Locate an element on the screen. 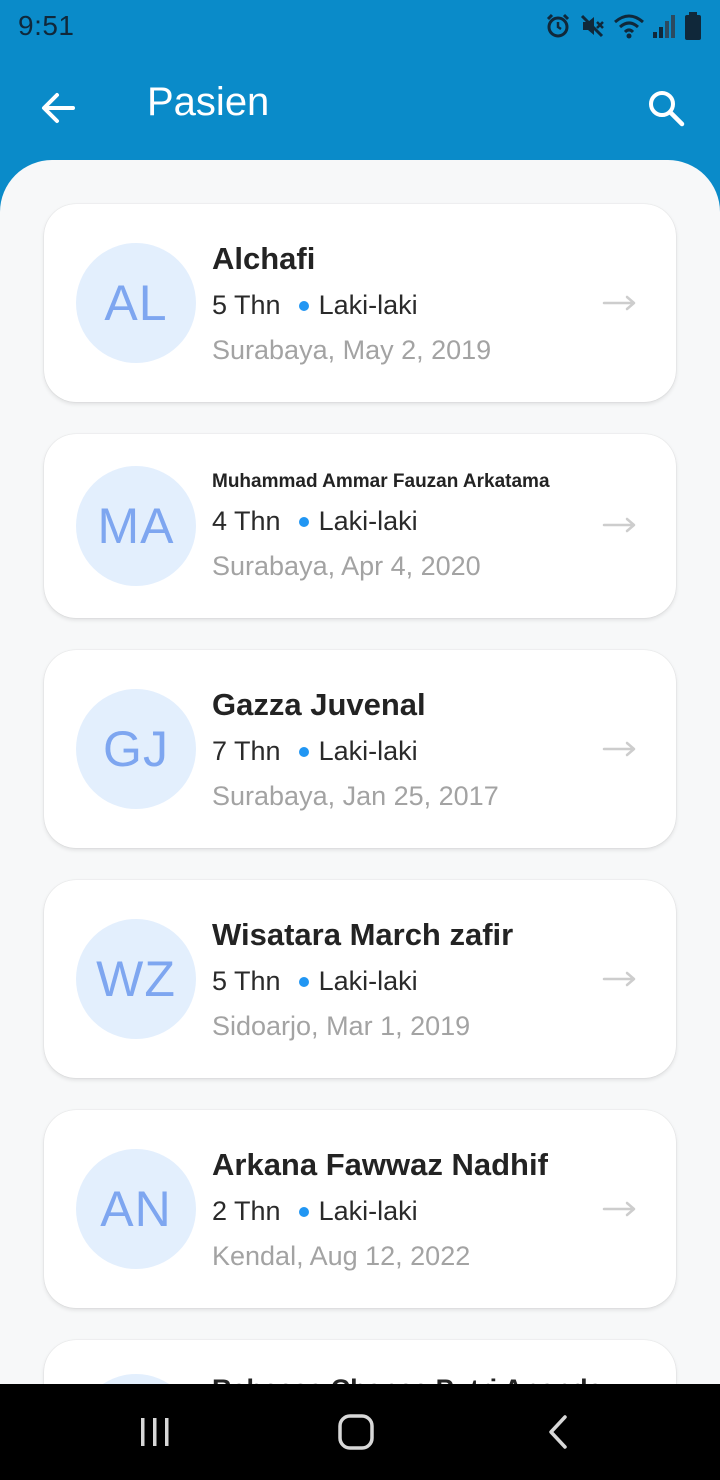 The height and width of the screenshot is (1480, 720). patient-birth-info: Sidoarjo, Mar 1, 2019 is located at coordinates (341, 1026).